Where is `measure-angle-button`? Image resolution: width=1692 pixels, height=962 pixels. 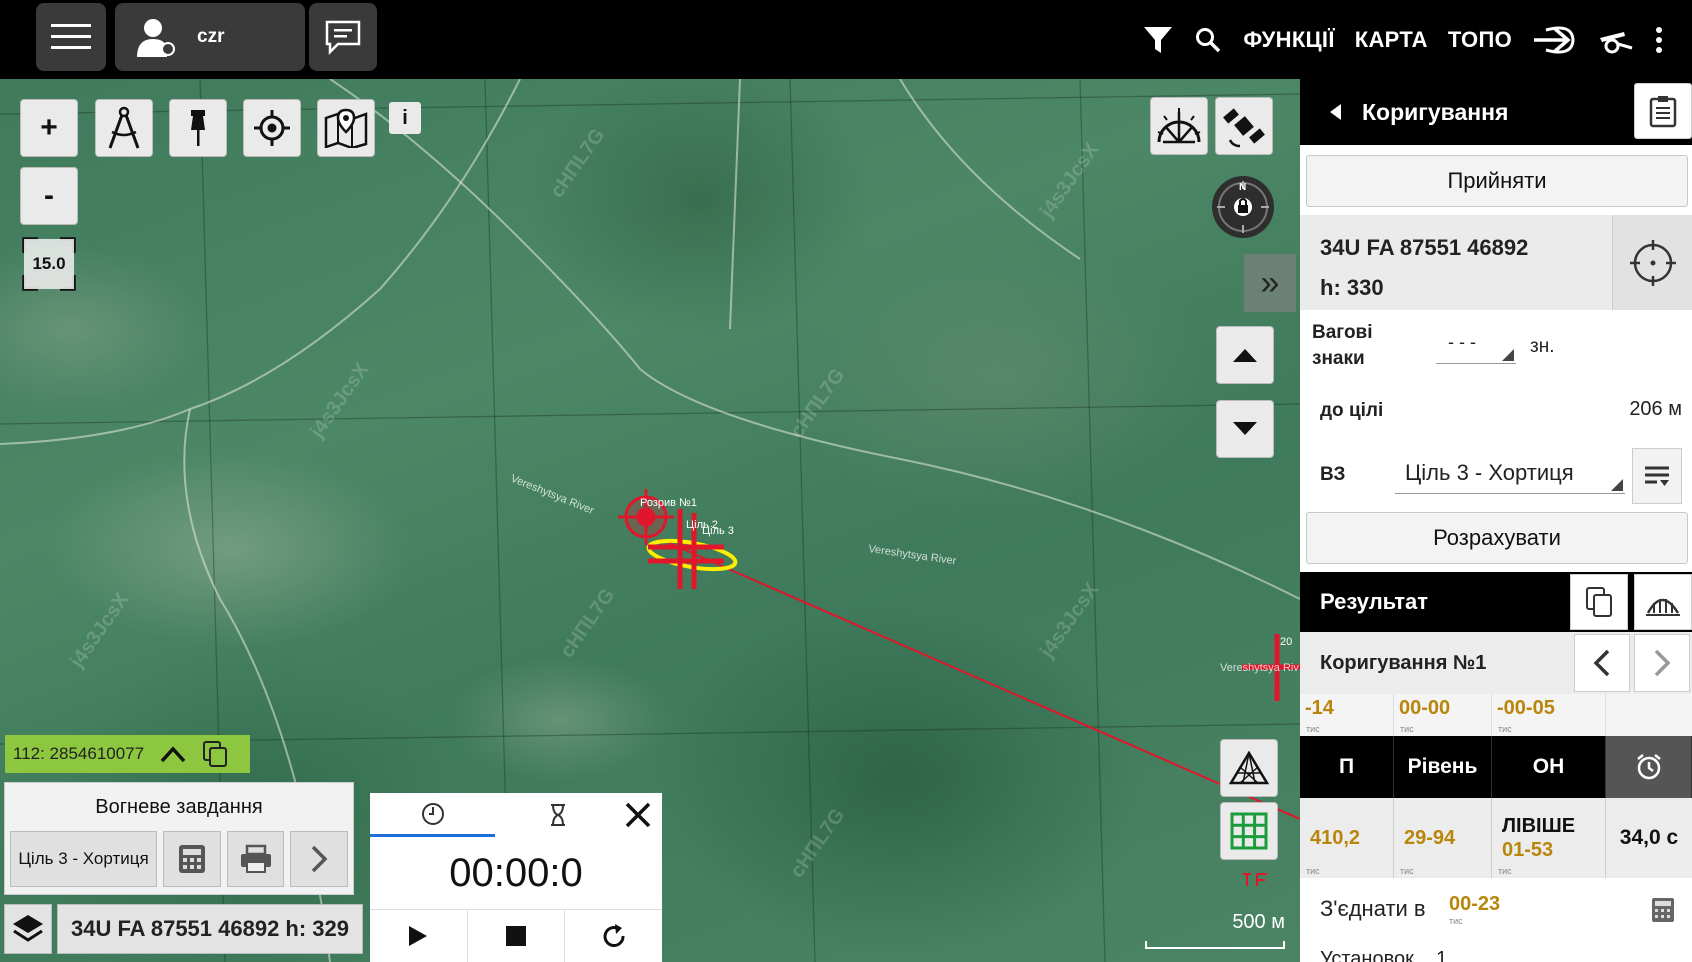
measure-angle-button is located at coordinates (1179, 126).